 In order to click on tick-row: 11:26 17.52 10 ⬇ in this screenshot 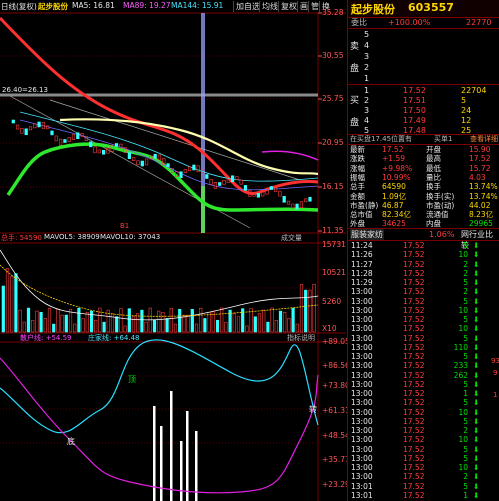, I will do `click(423, 254)`.